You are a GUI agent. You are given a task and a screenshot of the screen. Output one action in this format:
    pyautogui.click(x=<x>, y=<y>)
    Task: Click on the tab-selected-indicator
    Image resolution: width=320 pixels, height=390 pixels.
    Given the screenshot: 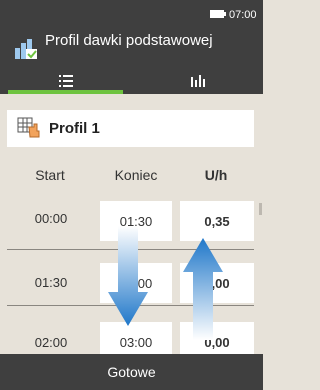 What is the action you would take?
    pyautogui.click(x=65, y=92)
    